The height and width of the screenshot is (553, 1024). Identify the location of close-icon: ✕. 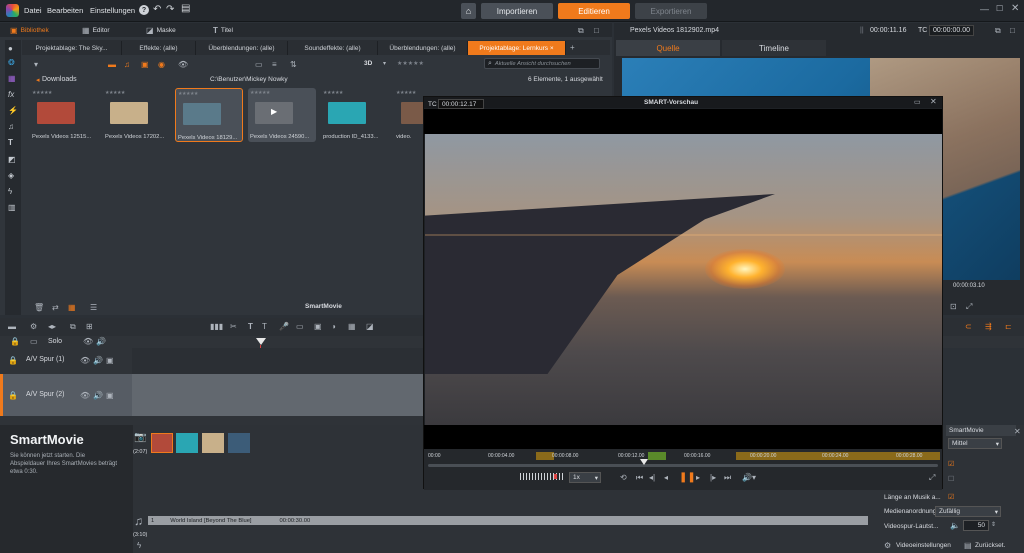
(1015, 8).